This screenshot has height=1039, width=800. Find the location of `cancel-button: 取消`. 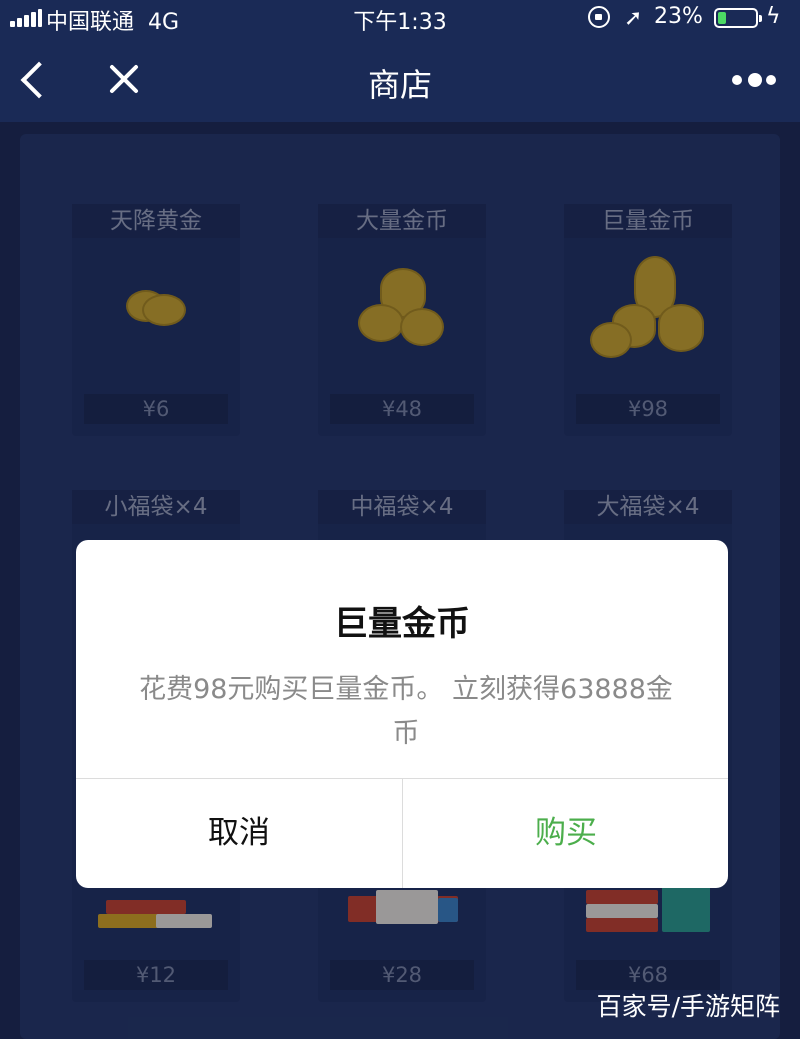

cancel-button: 取消 is located at coordinates (239, 833).